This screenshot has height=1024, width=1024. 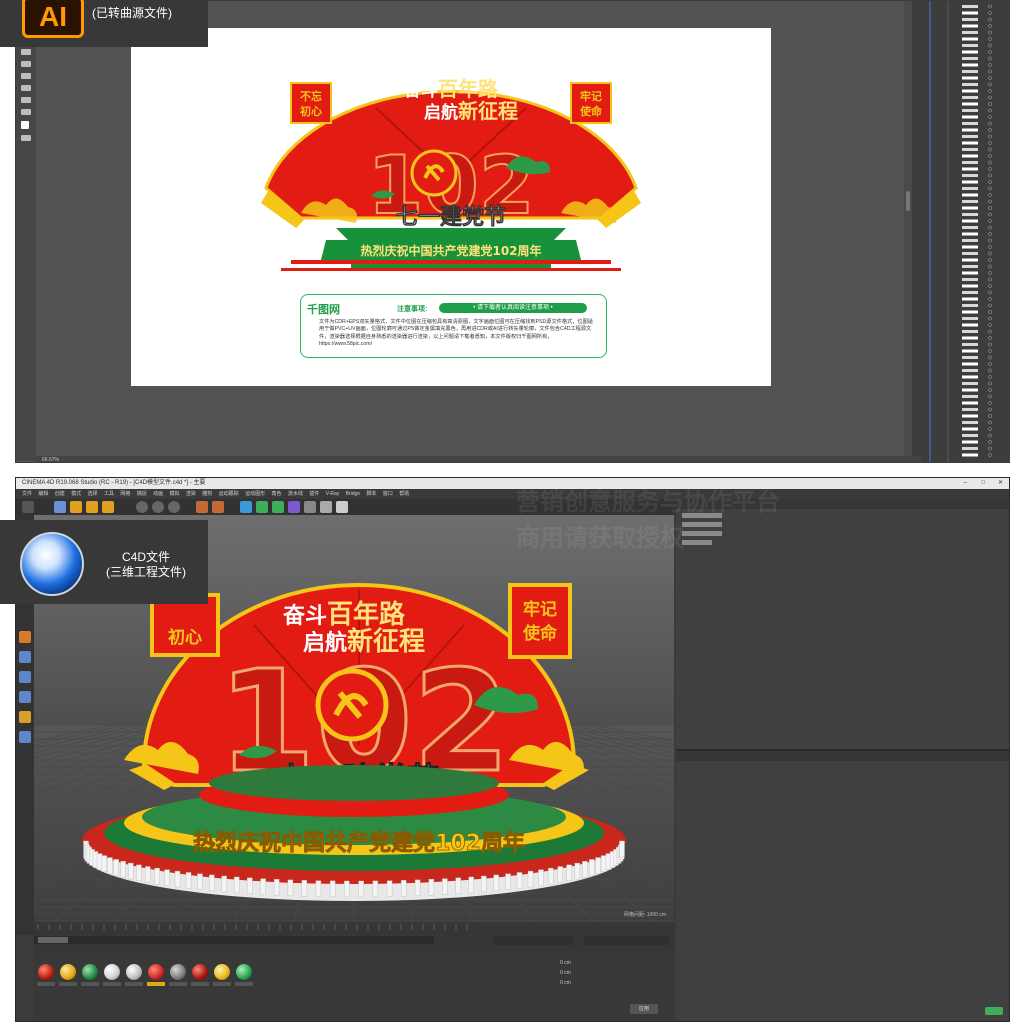 I want to click on direct-selection-tool-icon, so click(x=26, y=64).